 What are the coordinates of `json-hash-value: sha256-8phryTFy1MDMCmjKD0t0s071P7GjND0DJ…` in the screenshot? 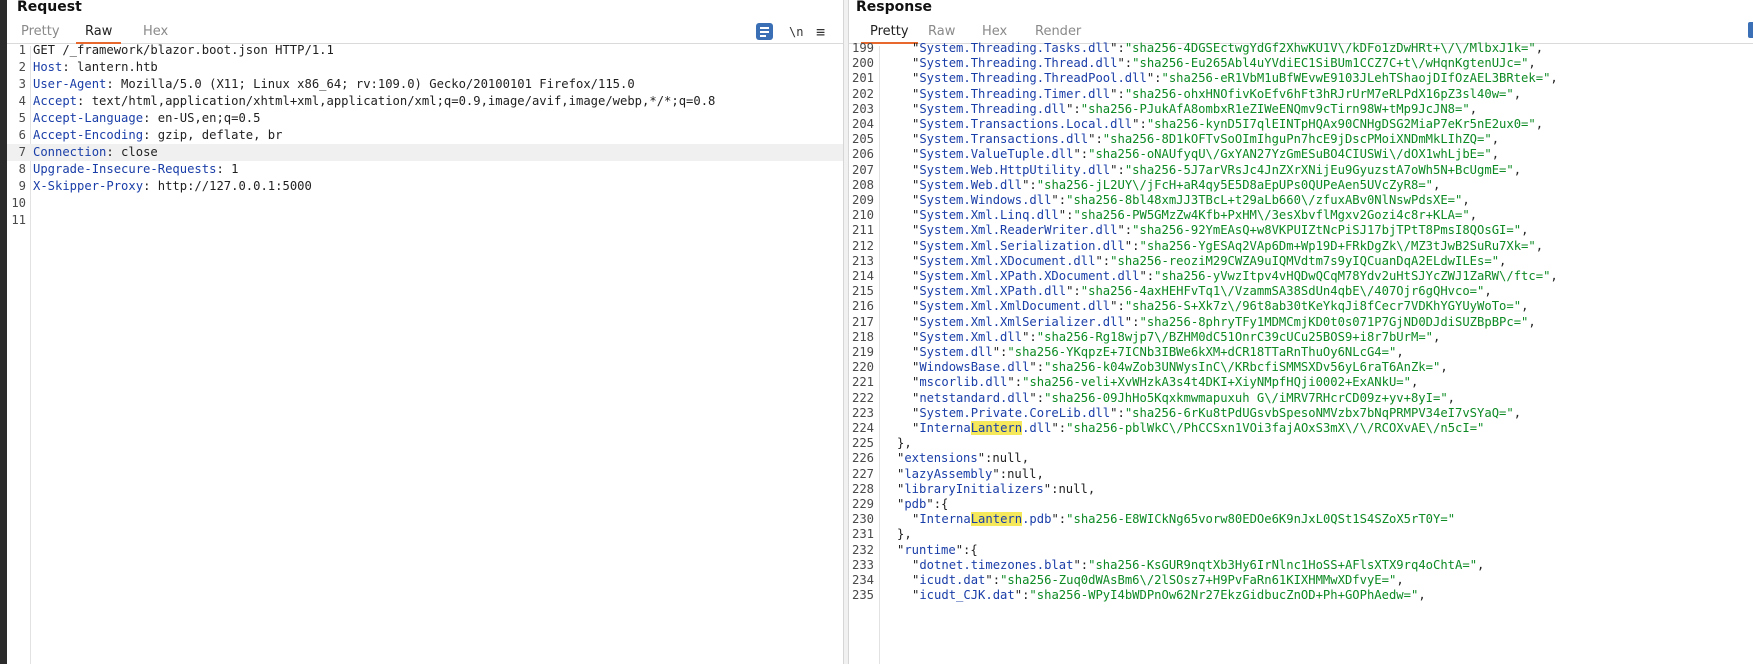 It's located at (1334, 321).